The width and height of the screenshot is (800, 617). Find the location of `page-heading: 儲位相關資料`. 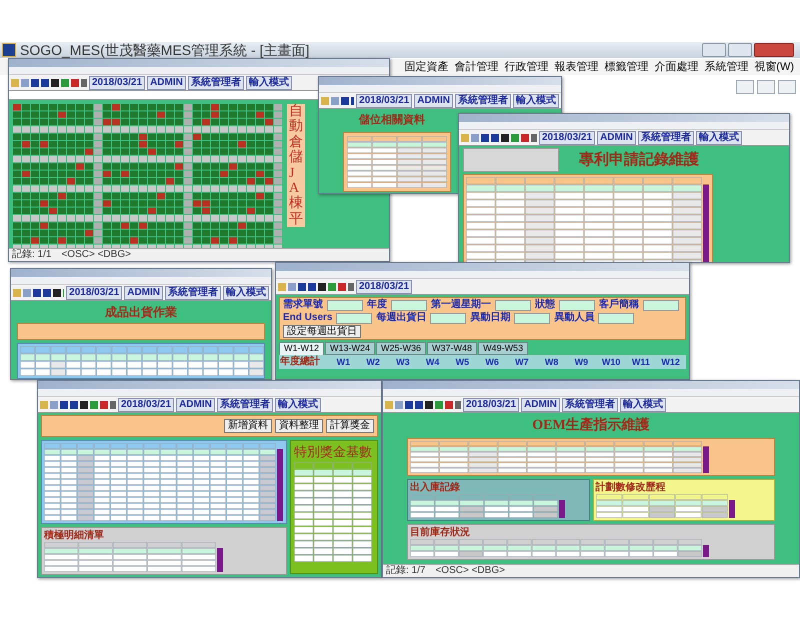

page-heading: 儲位相關資料 is located at coordinates (392, 120).